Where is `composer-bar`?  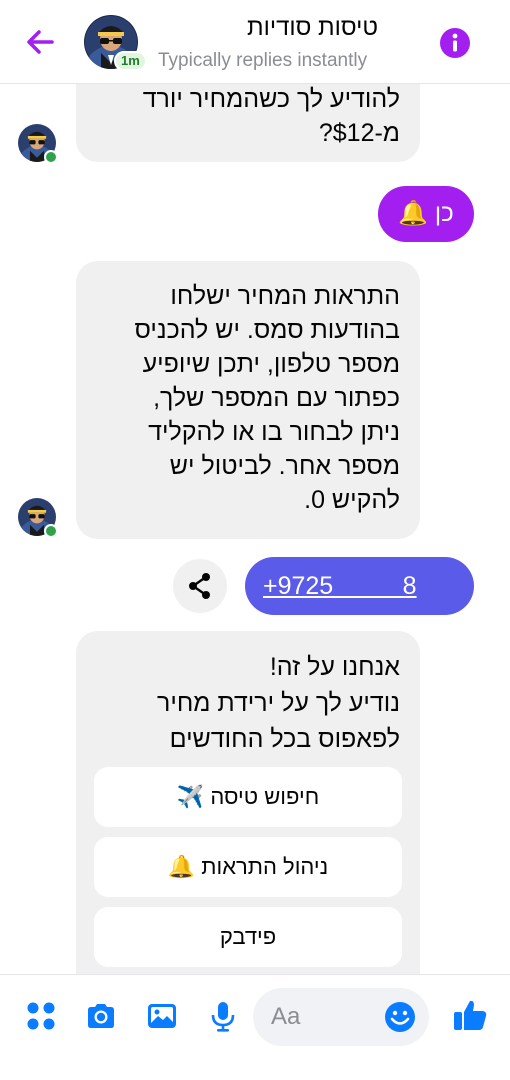
composer-bar is located at coordinates (255, 1027).